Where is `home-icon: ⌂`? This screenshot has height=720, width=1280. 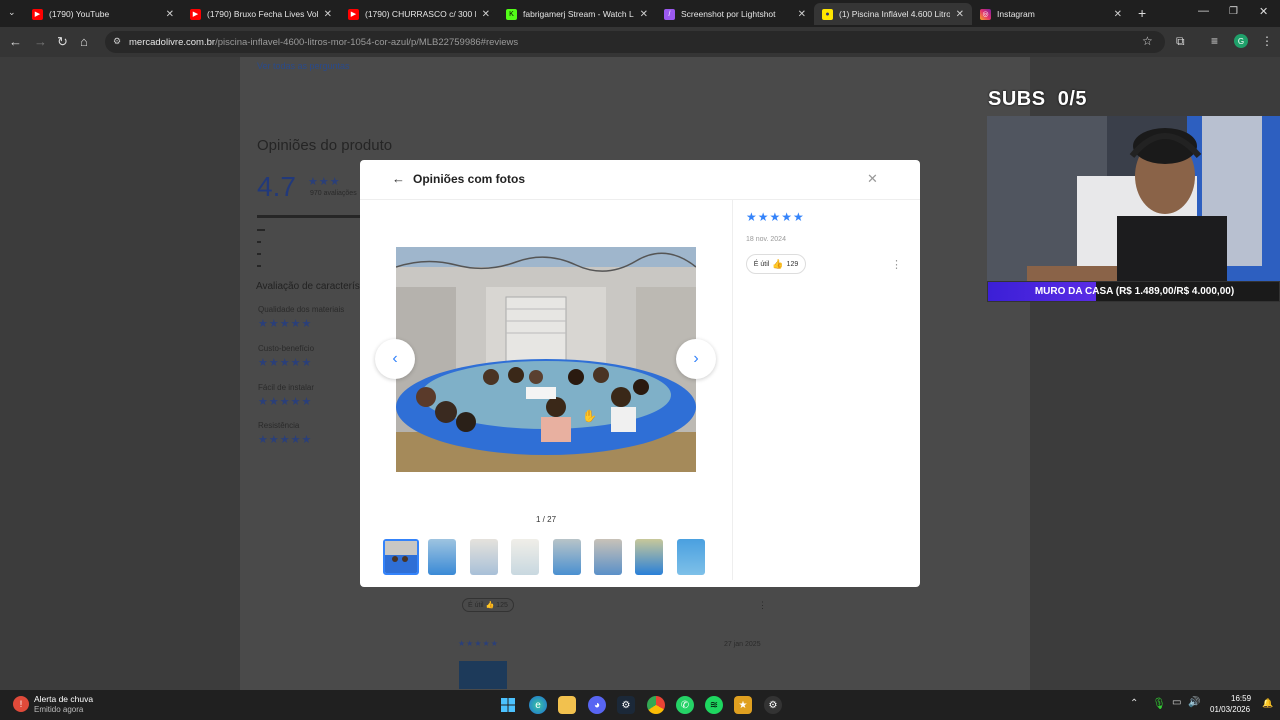
home-icon: ⌂ is located at coordinates (84, 41).